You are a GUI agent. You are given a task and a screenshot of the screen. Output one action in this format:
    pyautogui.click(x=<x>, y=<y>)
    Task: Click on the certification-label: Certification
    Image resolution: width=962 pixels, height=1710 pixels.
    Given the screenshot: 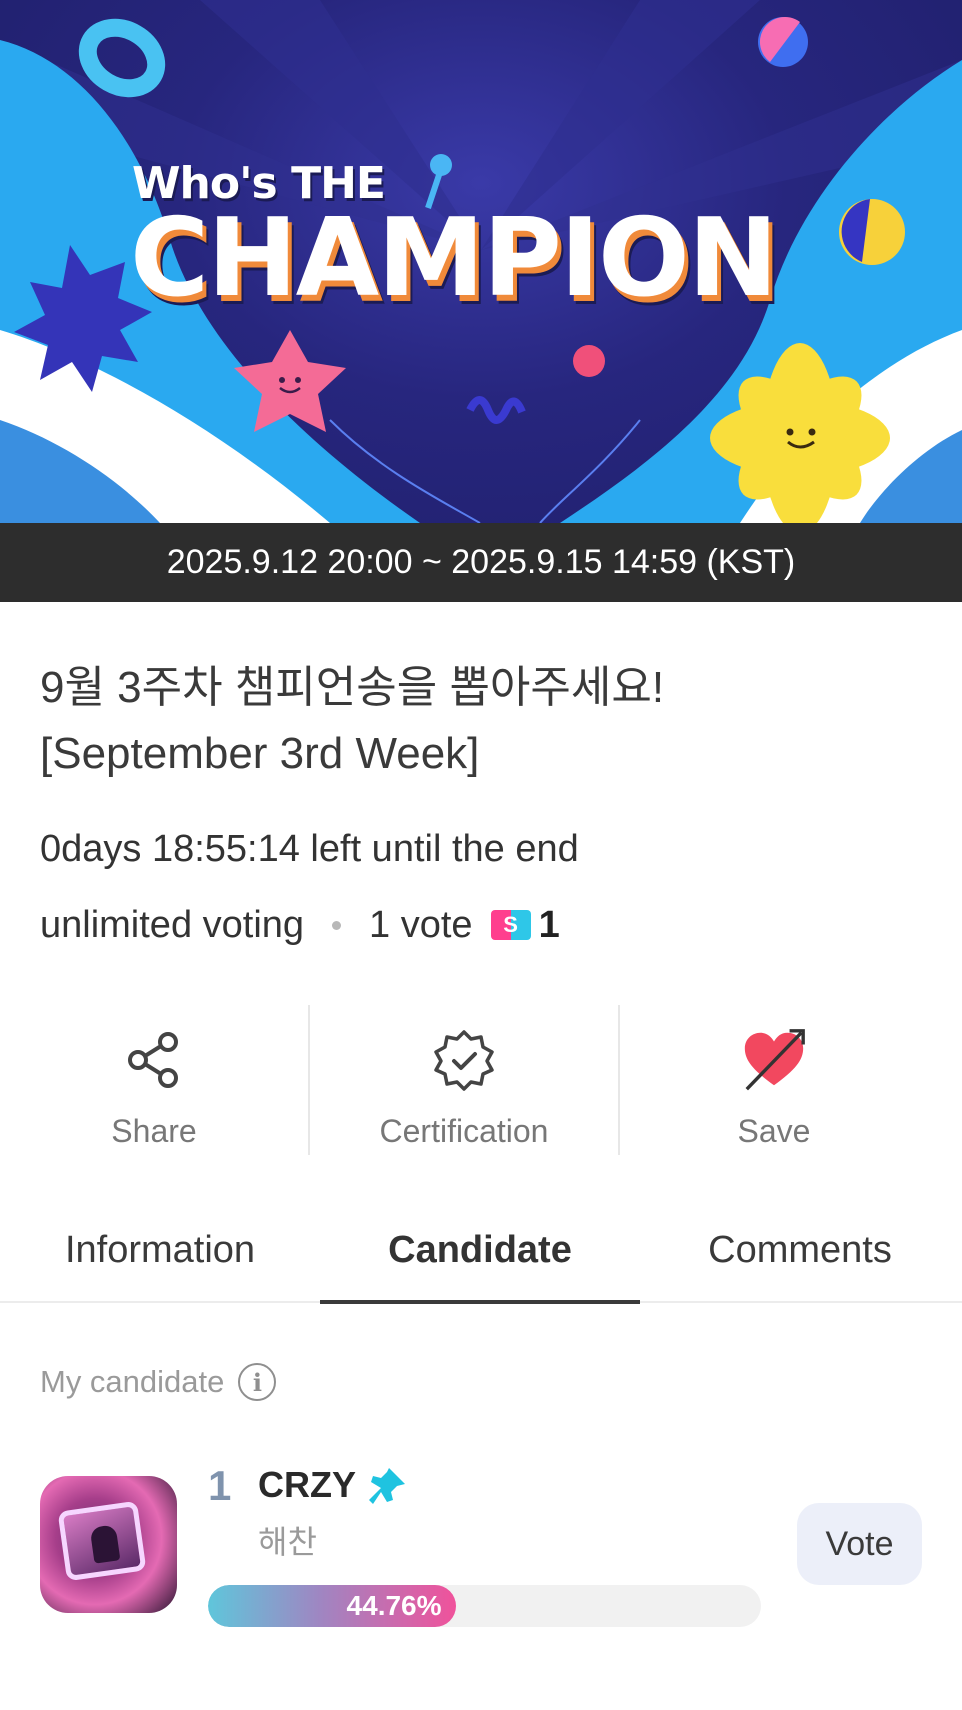 What is the action you would take?
    pyautogui.click(x=464, y=1131)
    